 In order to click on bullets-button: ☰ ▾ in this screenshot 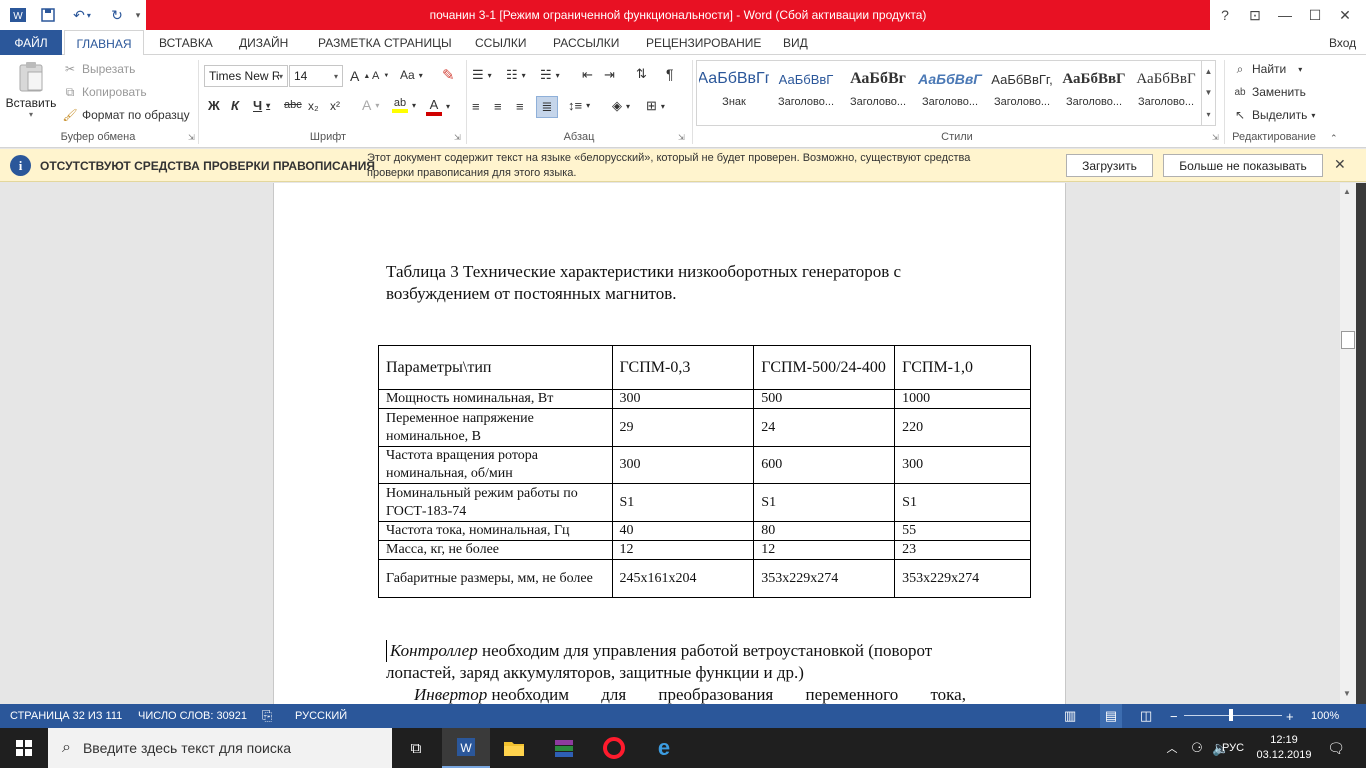, I will do `click(482, 75)`.